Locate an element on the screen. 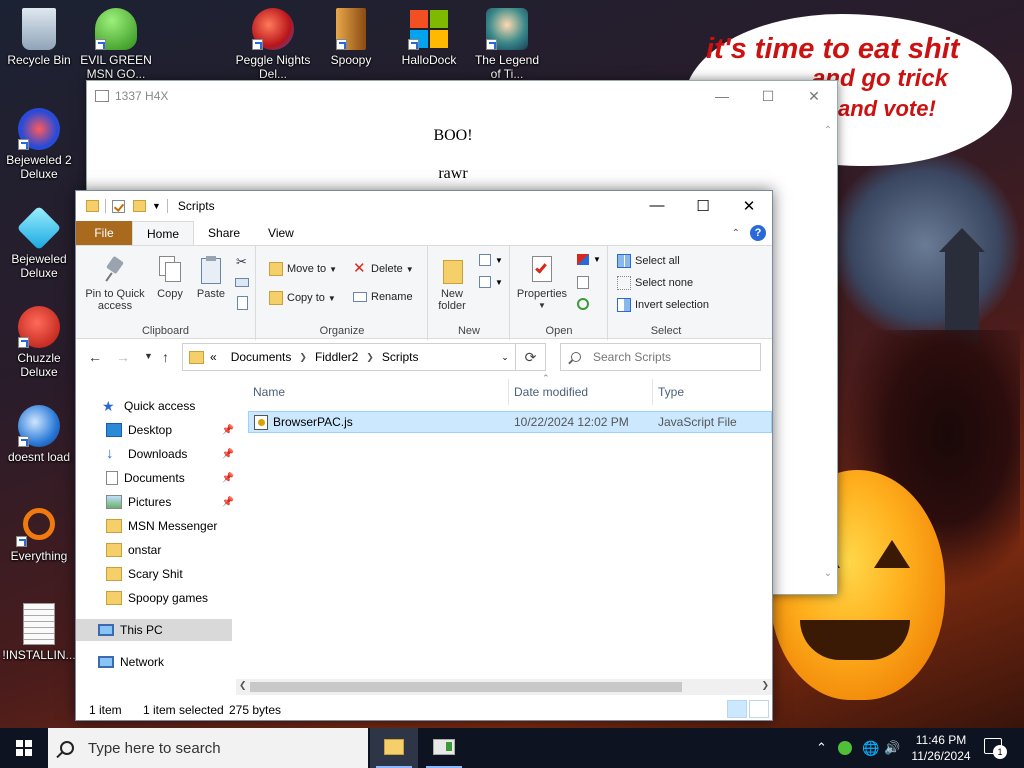 The height and width of the screenshot is (768, 1024). nav-item-scary-shit: Scary Shit is located at coordinates (156, 574).